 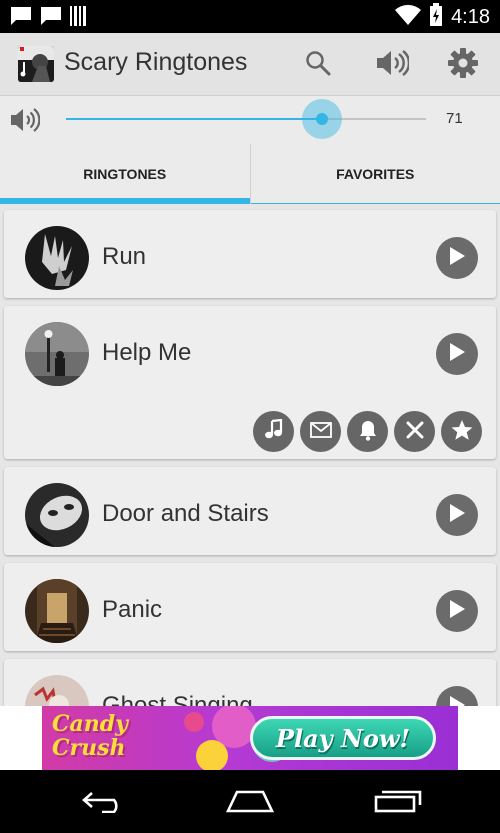 I want to click on settings-icon, so click(x=463, y=65).